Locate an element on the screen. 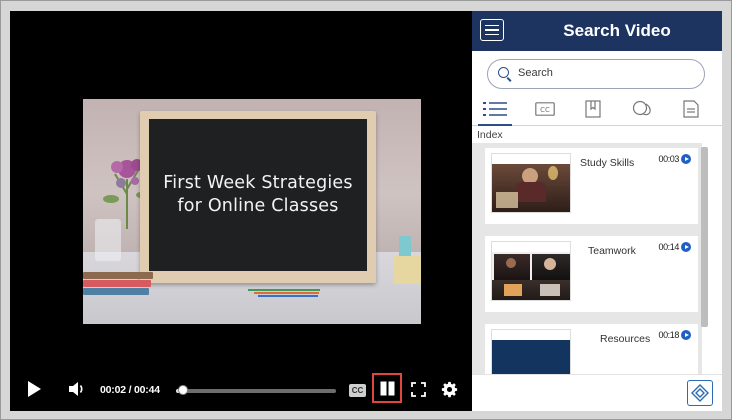 This screenshot has width=732, height=420. captions-icon: CC is located at coordinates (545, 109).